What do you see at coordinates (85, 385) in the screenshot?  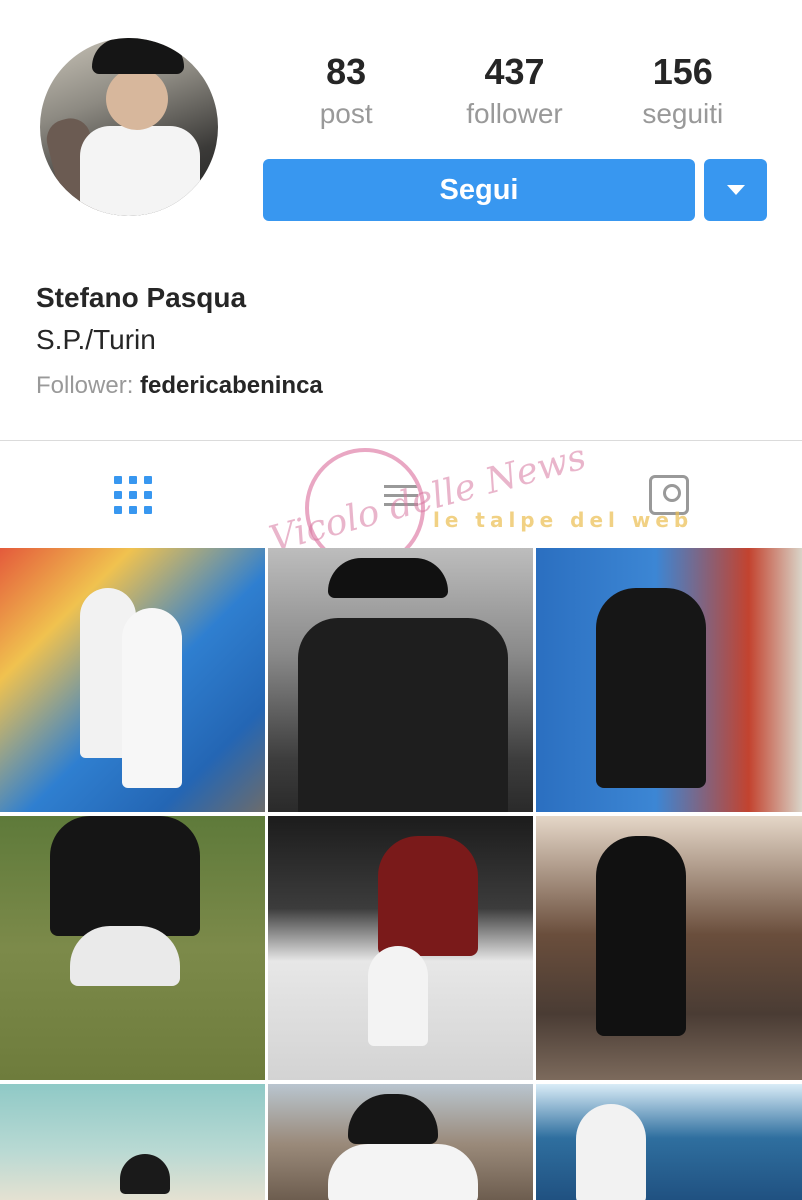 I see `followed-by-label: Follower:` at bounding box center [85, 385].